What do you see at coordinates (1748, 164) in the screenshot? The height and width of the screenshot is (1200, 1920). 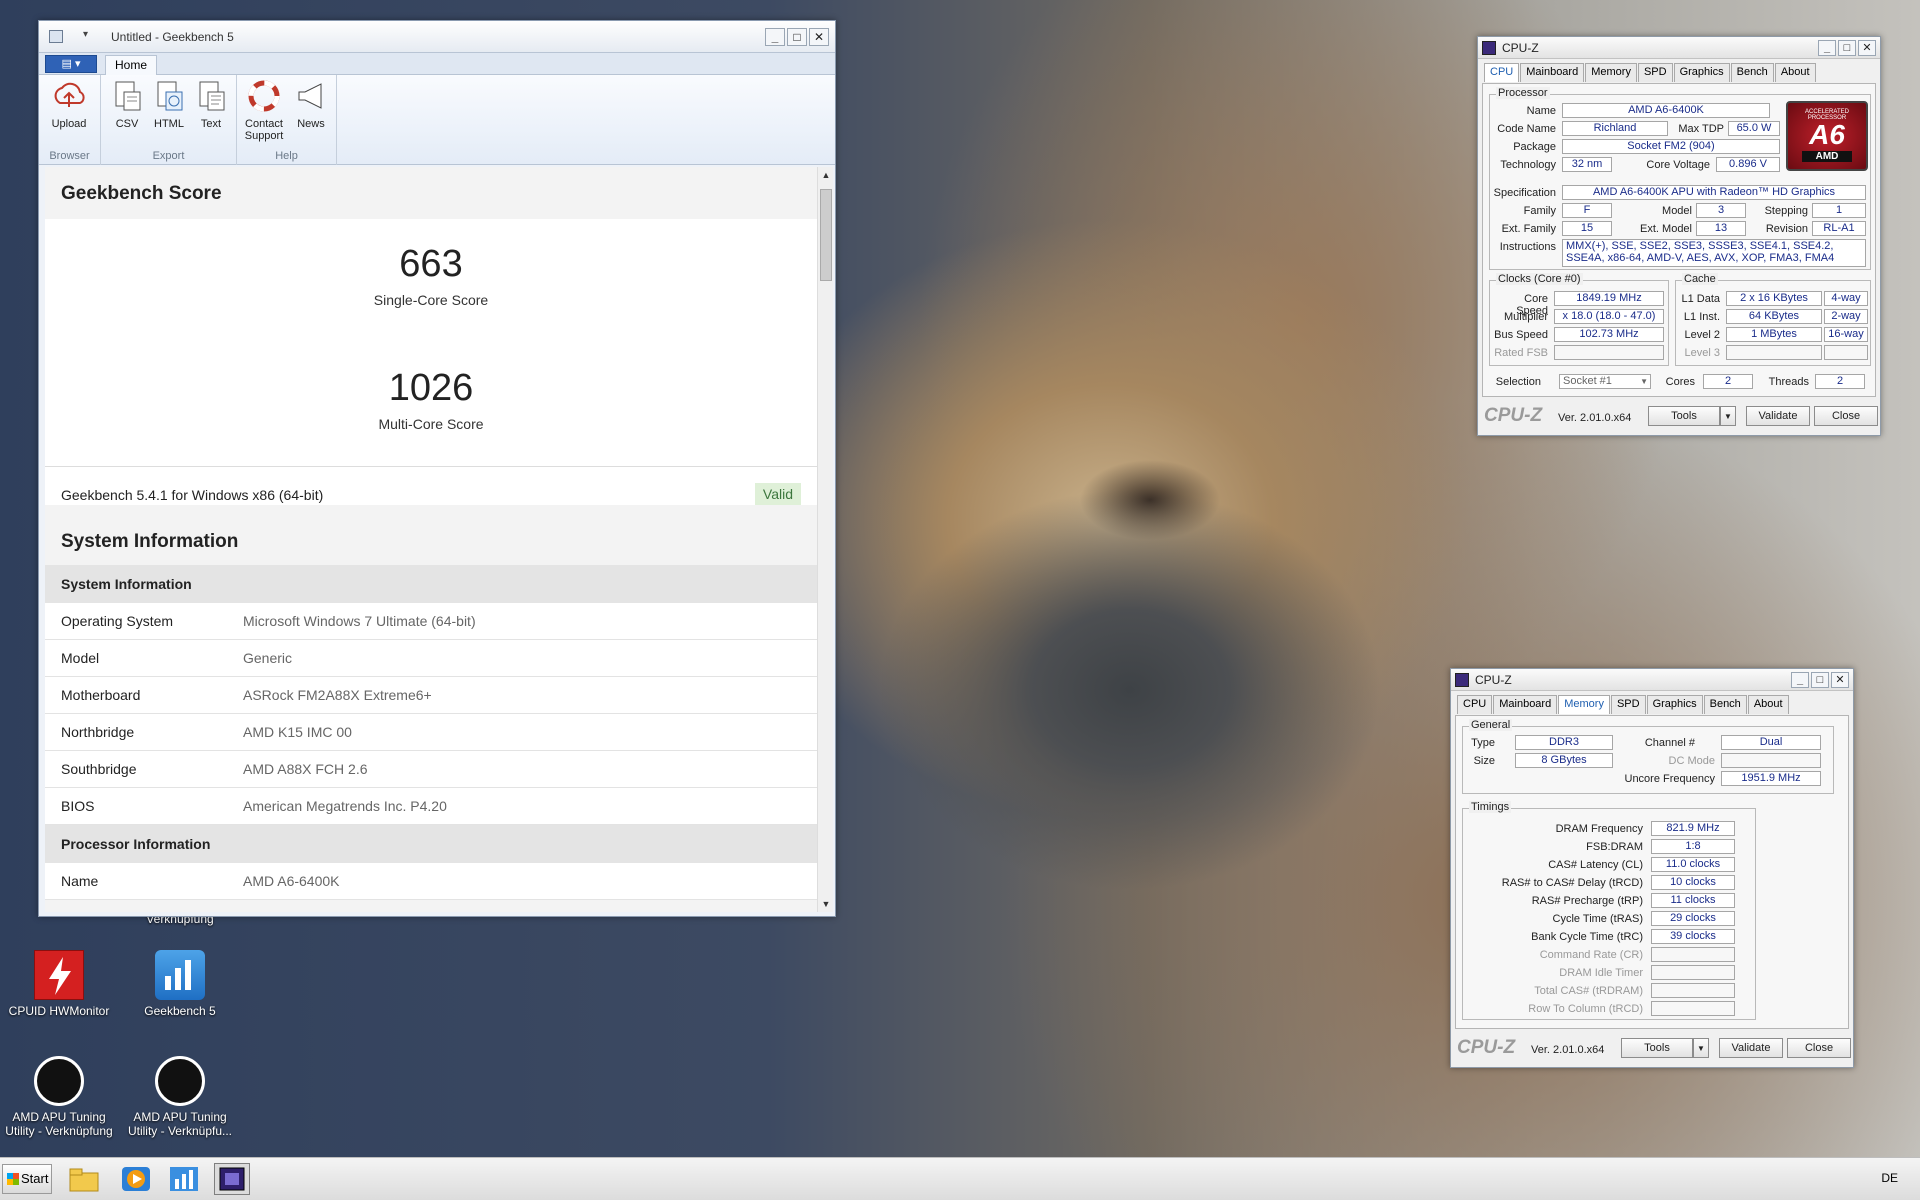 I see `core-voltage-value: 0.896 V` at bounding box center [1748, 164].